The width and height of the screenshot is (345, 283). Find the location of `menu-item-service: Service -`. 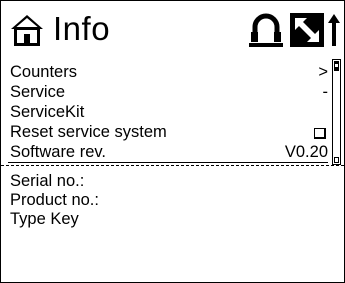

menu-item-service: Service - is located at coordinates (168, 92).